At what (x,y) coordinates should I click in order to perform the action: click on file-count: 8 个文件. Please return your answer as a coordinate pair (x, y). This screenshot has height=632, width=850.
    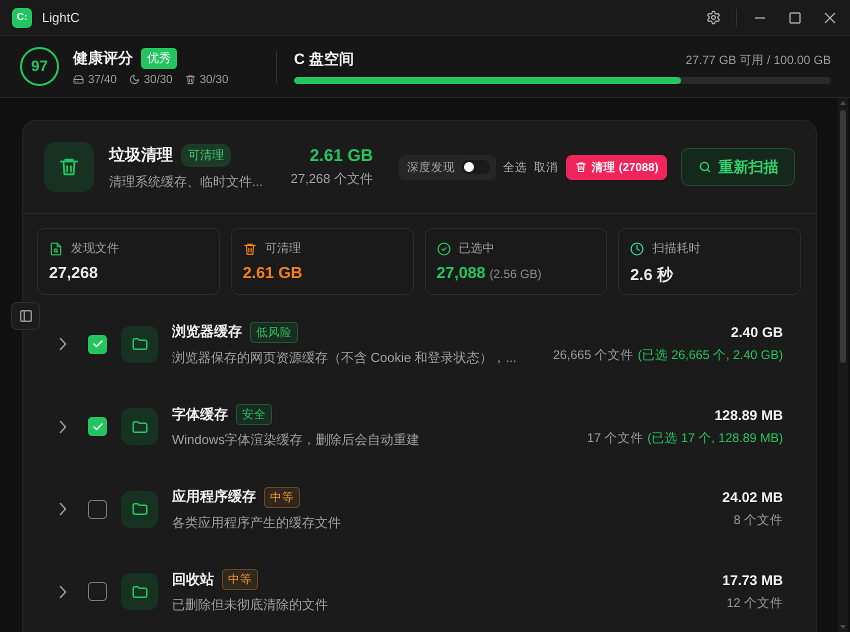
    Looking at the image, I should click on (758, 521).